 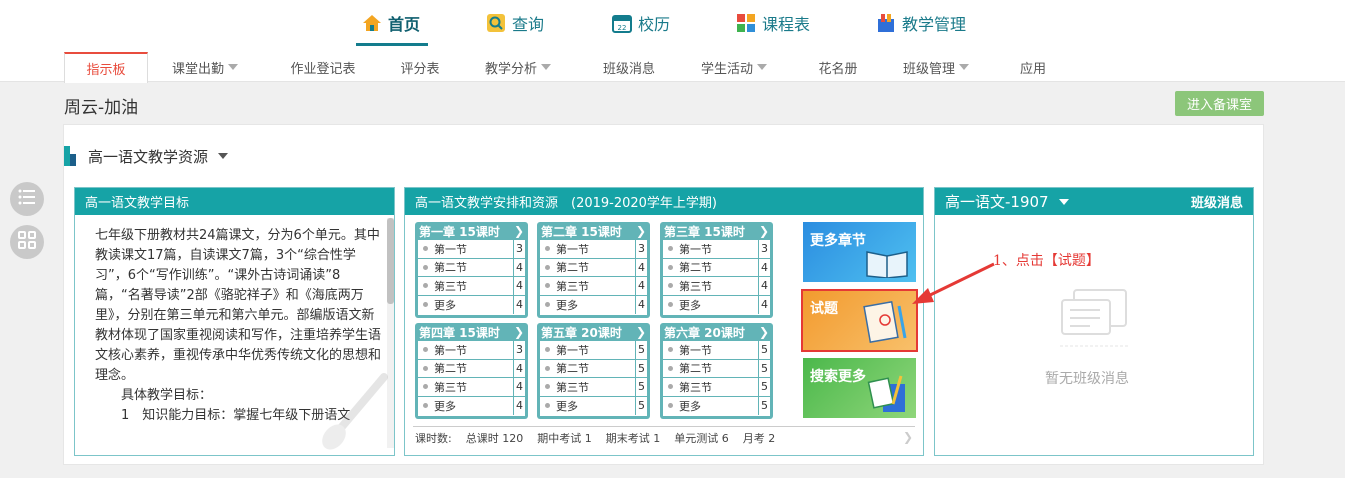 What do you see at coordinates (1219, 103) in the screenshot?
I see `enter-prep-room-button: 进入备课室` at bounding box center [1219, 103].